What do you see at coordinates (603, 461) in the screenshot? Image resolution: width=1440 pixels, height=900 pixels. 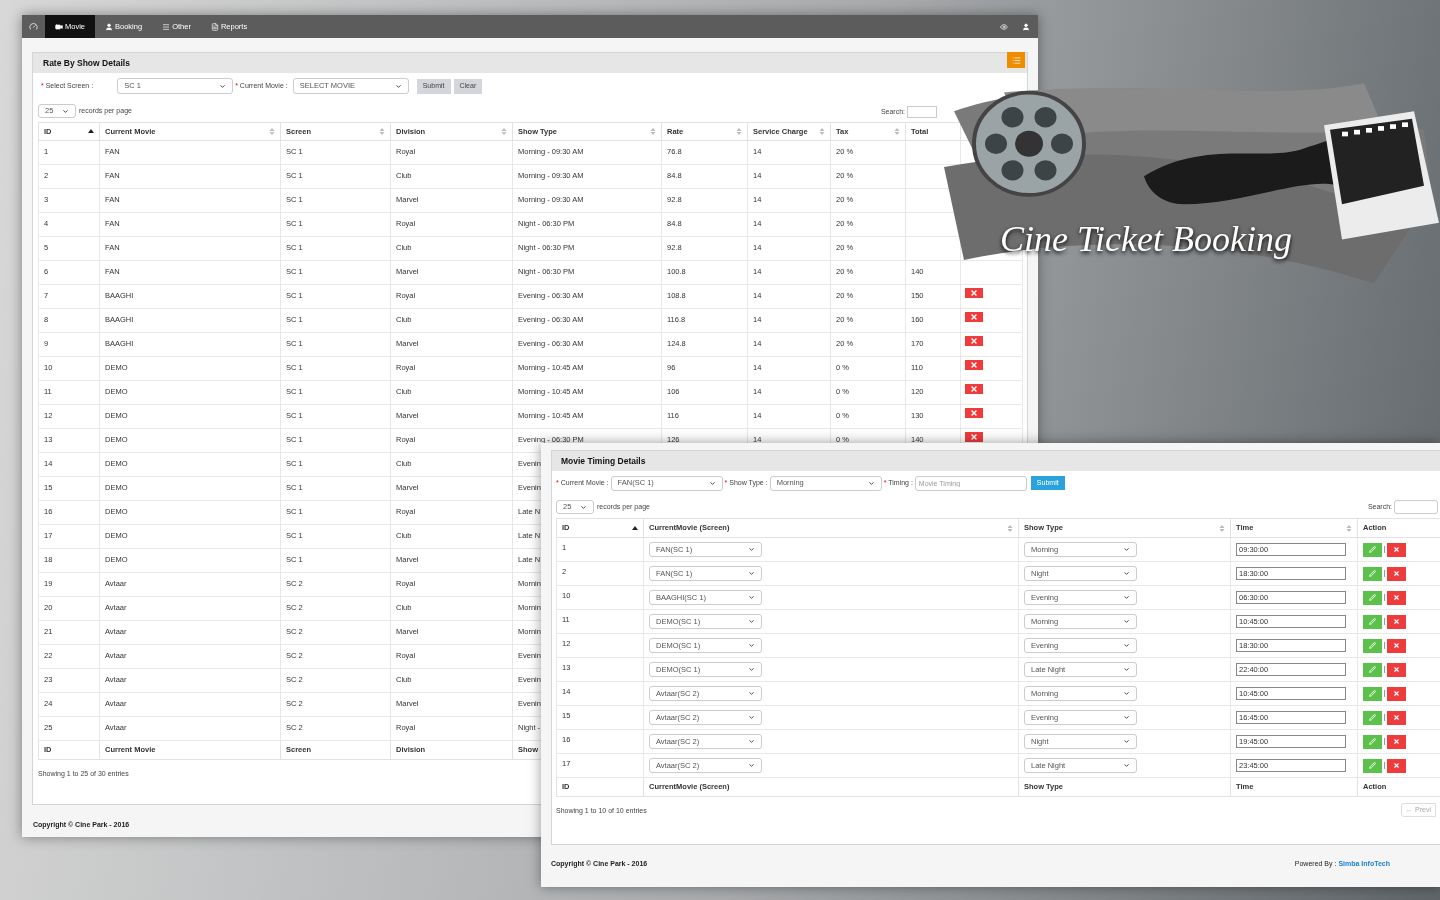 I see `panel-title: Movie Timing Details` at bounding box center [603, 461].